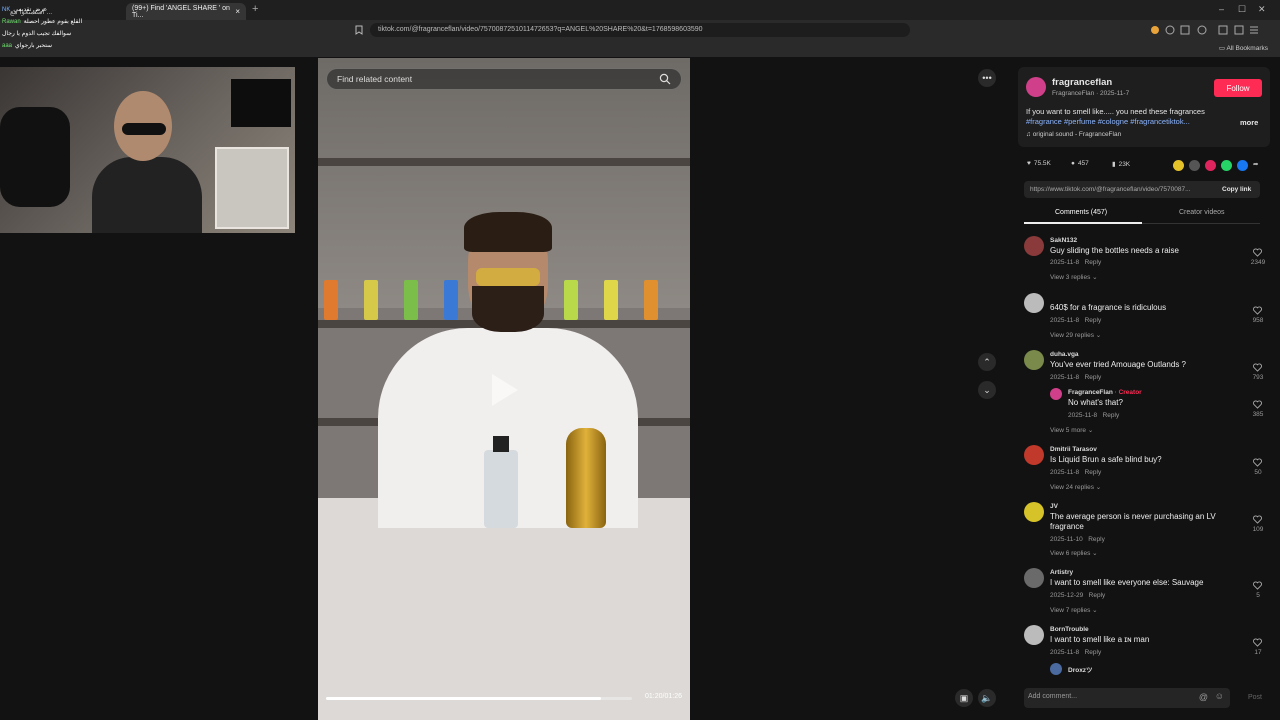  What do you see at coordinates (359, 30) in the screenshot?
I see `bookmark-icon` at bounding box center [359, 30].